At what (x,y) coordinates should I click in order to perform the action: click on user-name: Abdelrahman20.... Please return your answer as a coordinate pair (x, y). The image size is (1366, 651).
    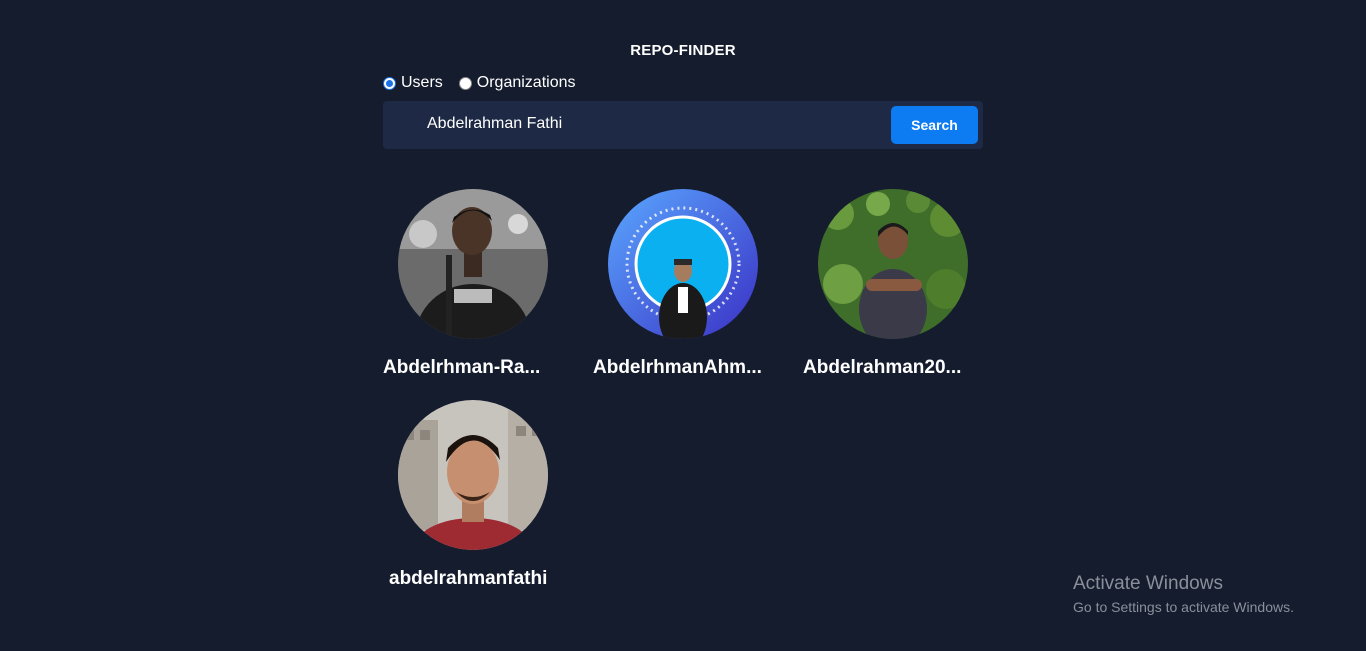
    Looking at the image, I should click on (893, 368).